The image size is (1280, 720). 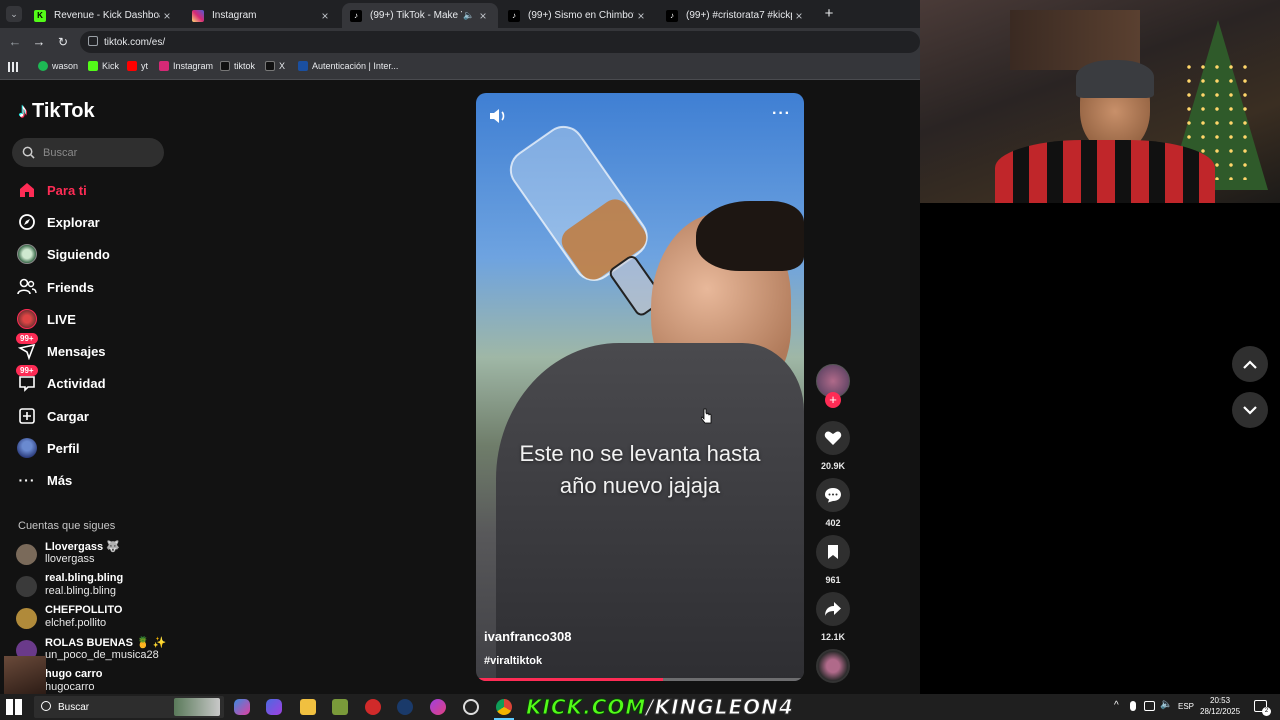 I want to click on music-disc-icon, so click(x=833, y=666).